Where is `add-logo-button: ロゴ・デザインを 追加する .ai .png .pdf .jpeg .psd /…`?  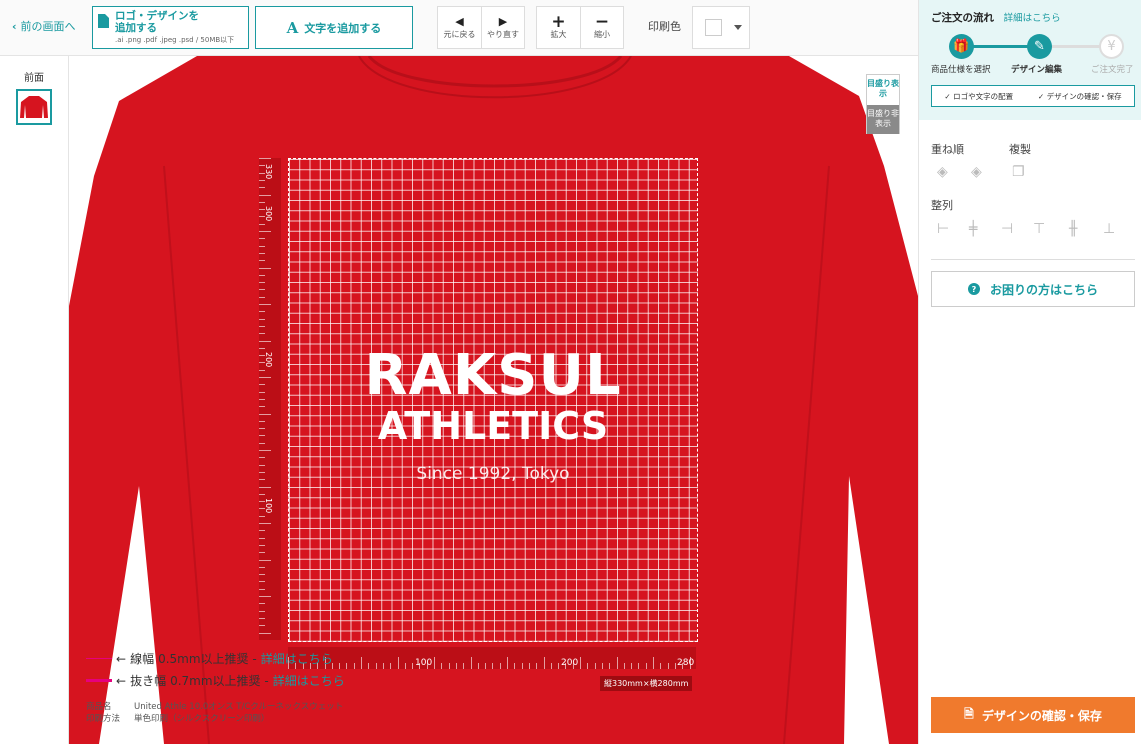 add-logo-button: ロゴ・デザインを 追加する .ai .png .pdf .jpeg .psd /… is located at coordinates (170, 27).